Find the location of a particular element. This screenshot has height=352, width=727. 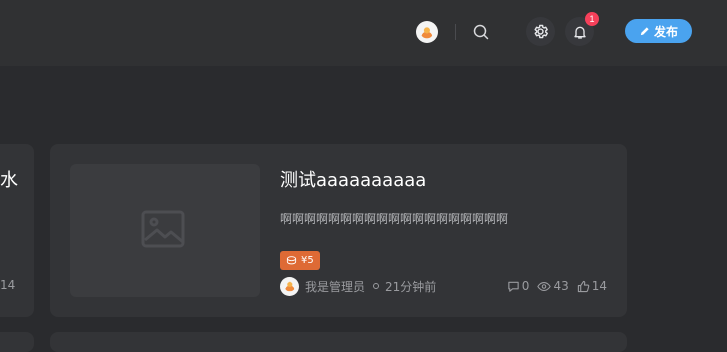

post-card-next-left is located at coordinates (17, 342).